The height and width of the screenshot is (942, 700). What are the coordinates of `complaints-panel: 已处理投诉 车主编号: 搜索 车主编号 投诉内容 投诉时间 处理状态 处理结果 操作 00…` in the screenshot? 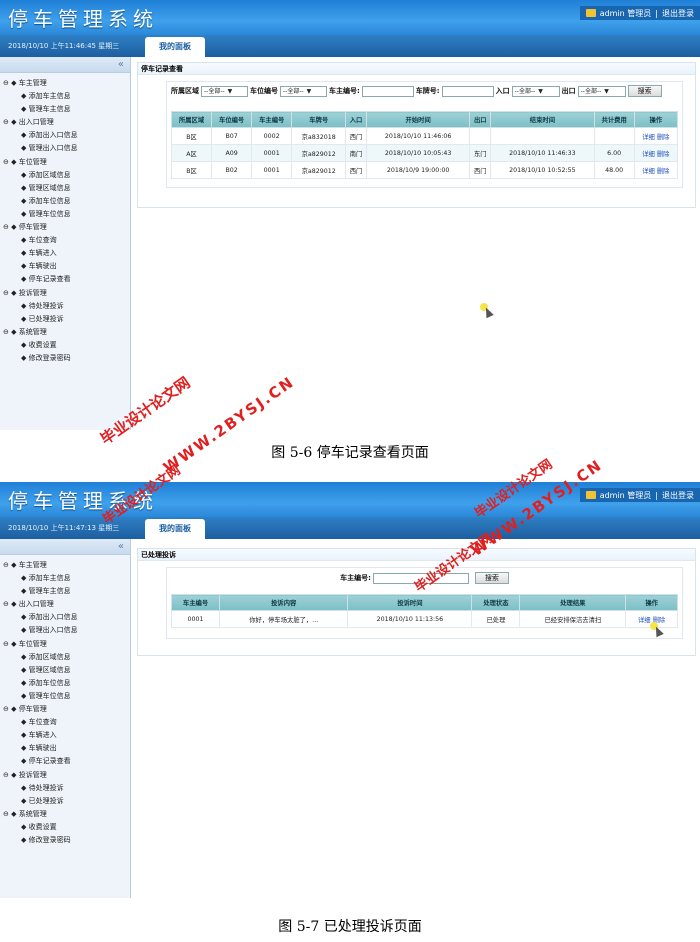 It's located at (416, 602).